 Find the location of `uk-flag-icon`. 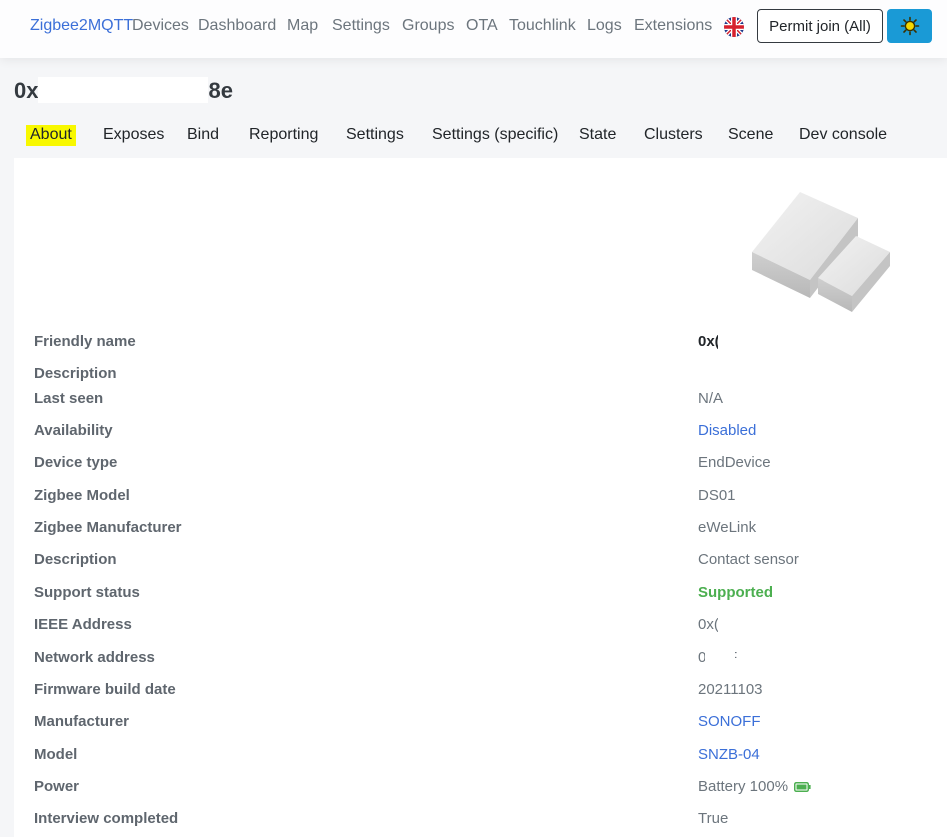

uk-flag-icon is located at coordinates (734, 27).